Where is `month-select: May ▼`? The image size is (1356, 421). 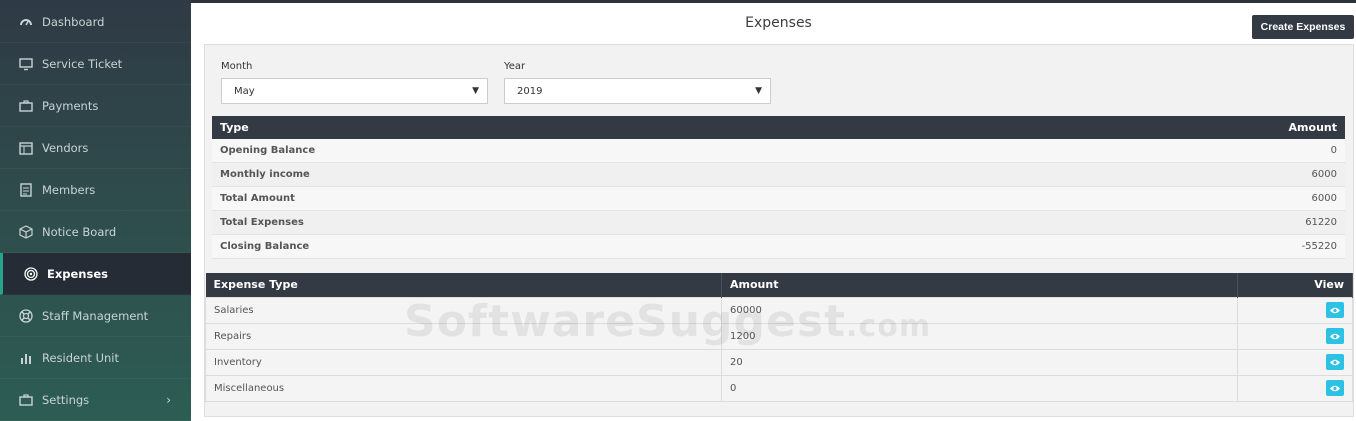 month-select: May ▼ is located at coordinates (354, 91).